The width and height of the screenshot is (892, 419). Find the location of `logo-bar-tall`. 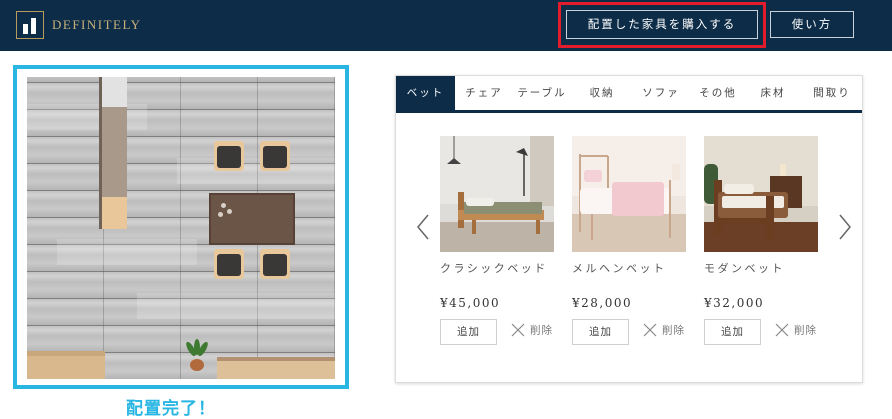

logo-bar-tall is located at coordinates (33, 26).